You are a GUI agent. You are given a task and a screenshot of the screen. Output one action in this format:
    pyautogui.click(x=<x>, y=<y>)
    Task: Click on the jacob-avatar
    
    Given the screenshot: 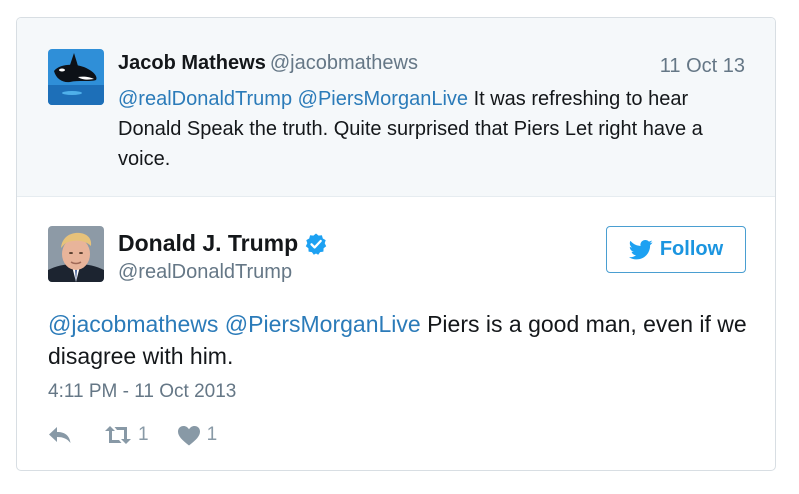 What is the action you would take?
    pyautogui.click(x=76, y=77)
    